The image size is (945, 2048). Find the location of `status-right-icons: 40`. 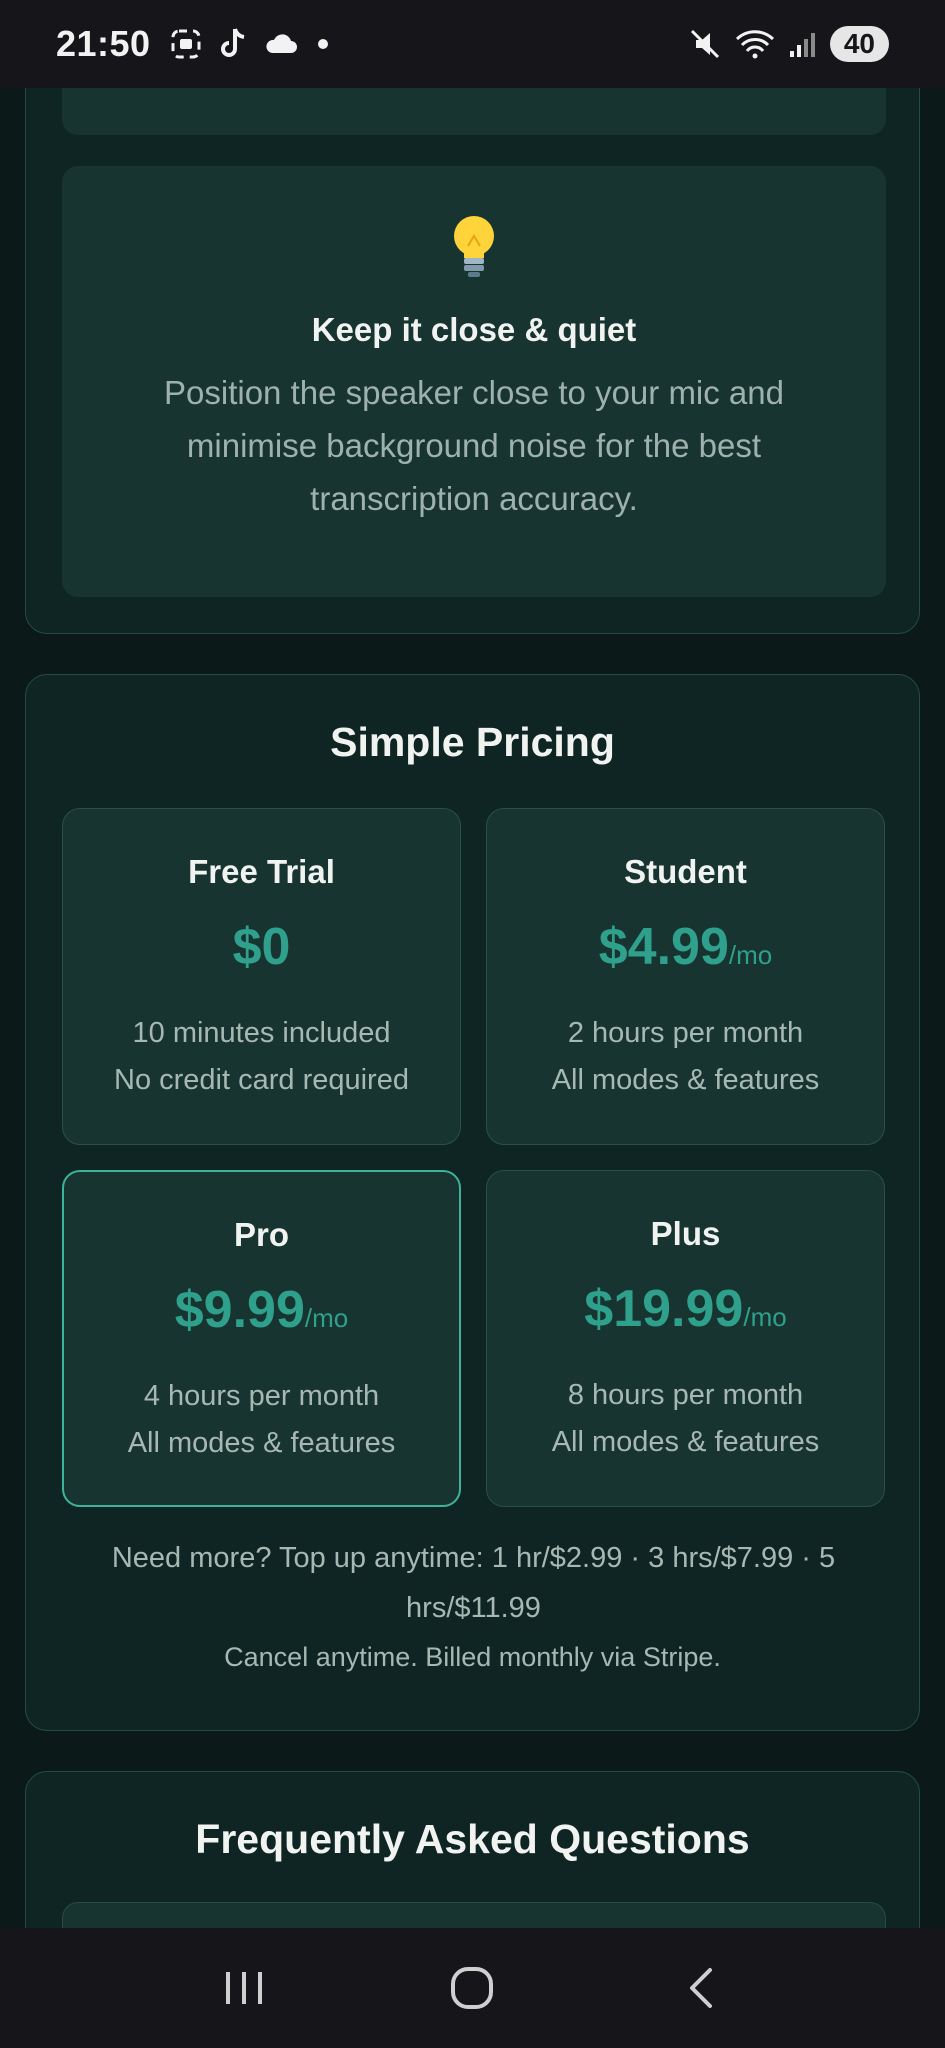

status-right-icons: 40 is located at coordinates (788, 44).